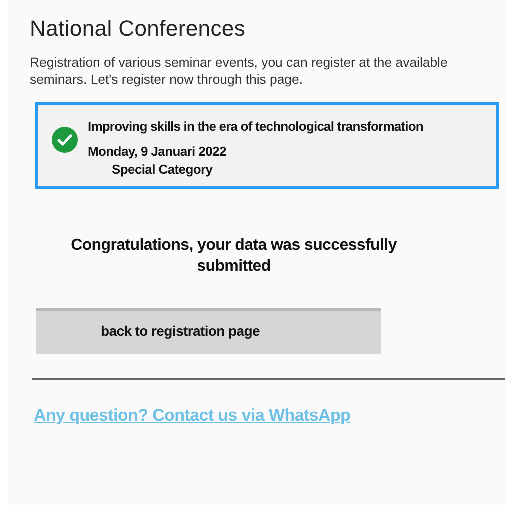  What do you see at coordinates (208, 331) in the screenshot?
I see `back-button: back to registration page` at bounding box center [208, 331].